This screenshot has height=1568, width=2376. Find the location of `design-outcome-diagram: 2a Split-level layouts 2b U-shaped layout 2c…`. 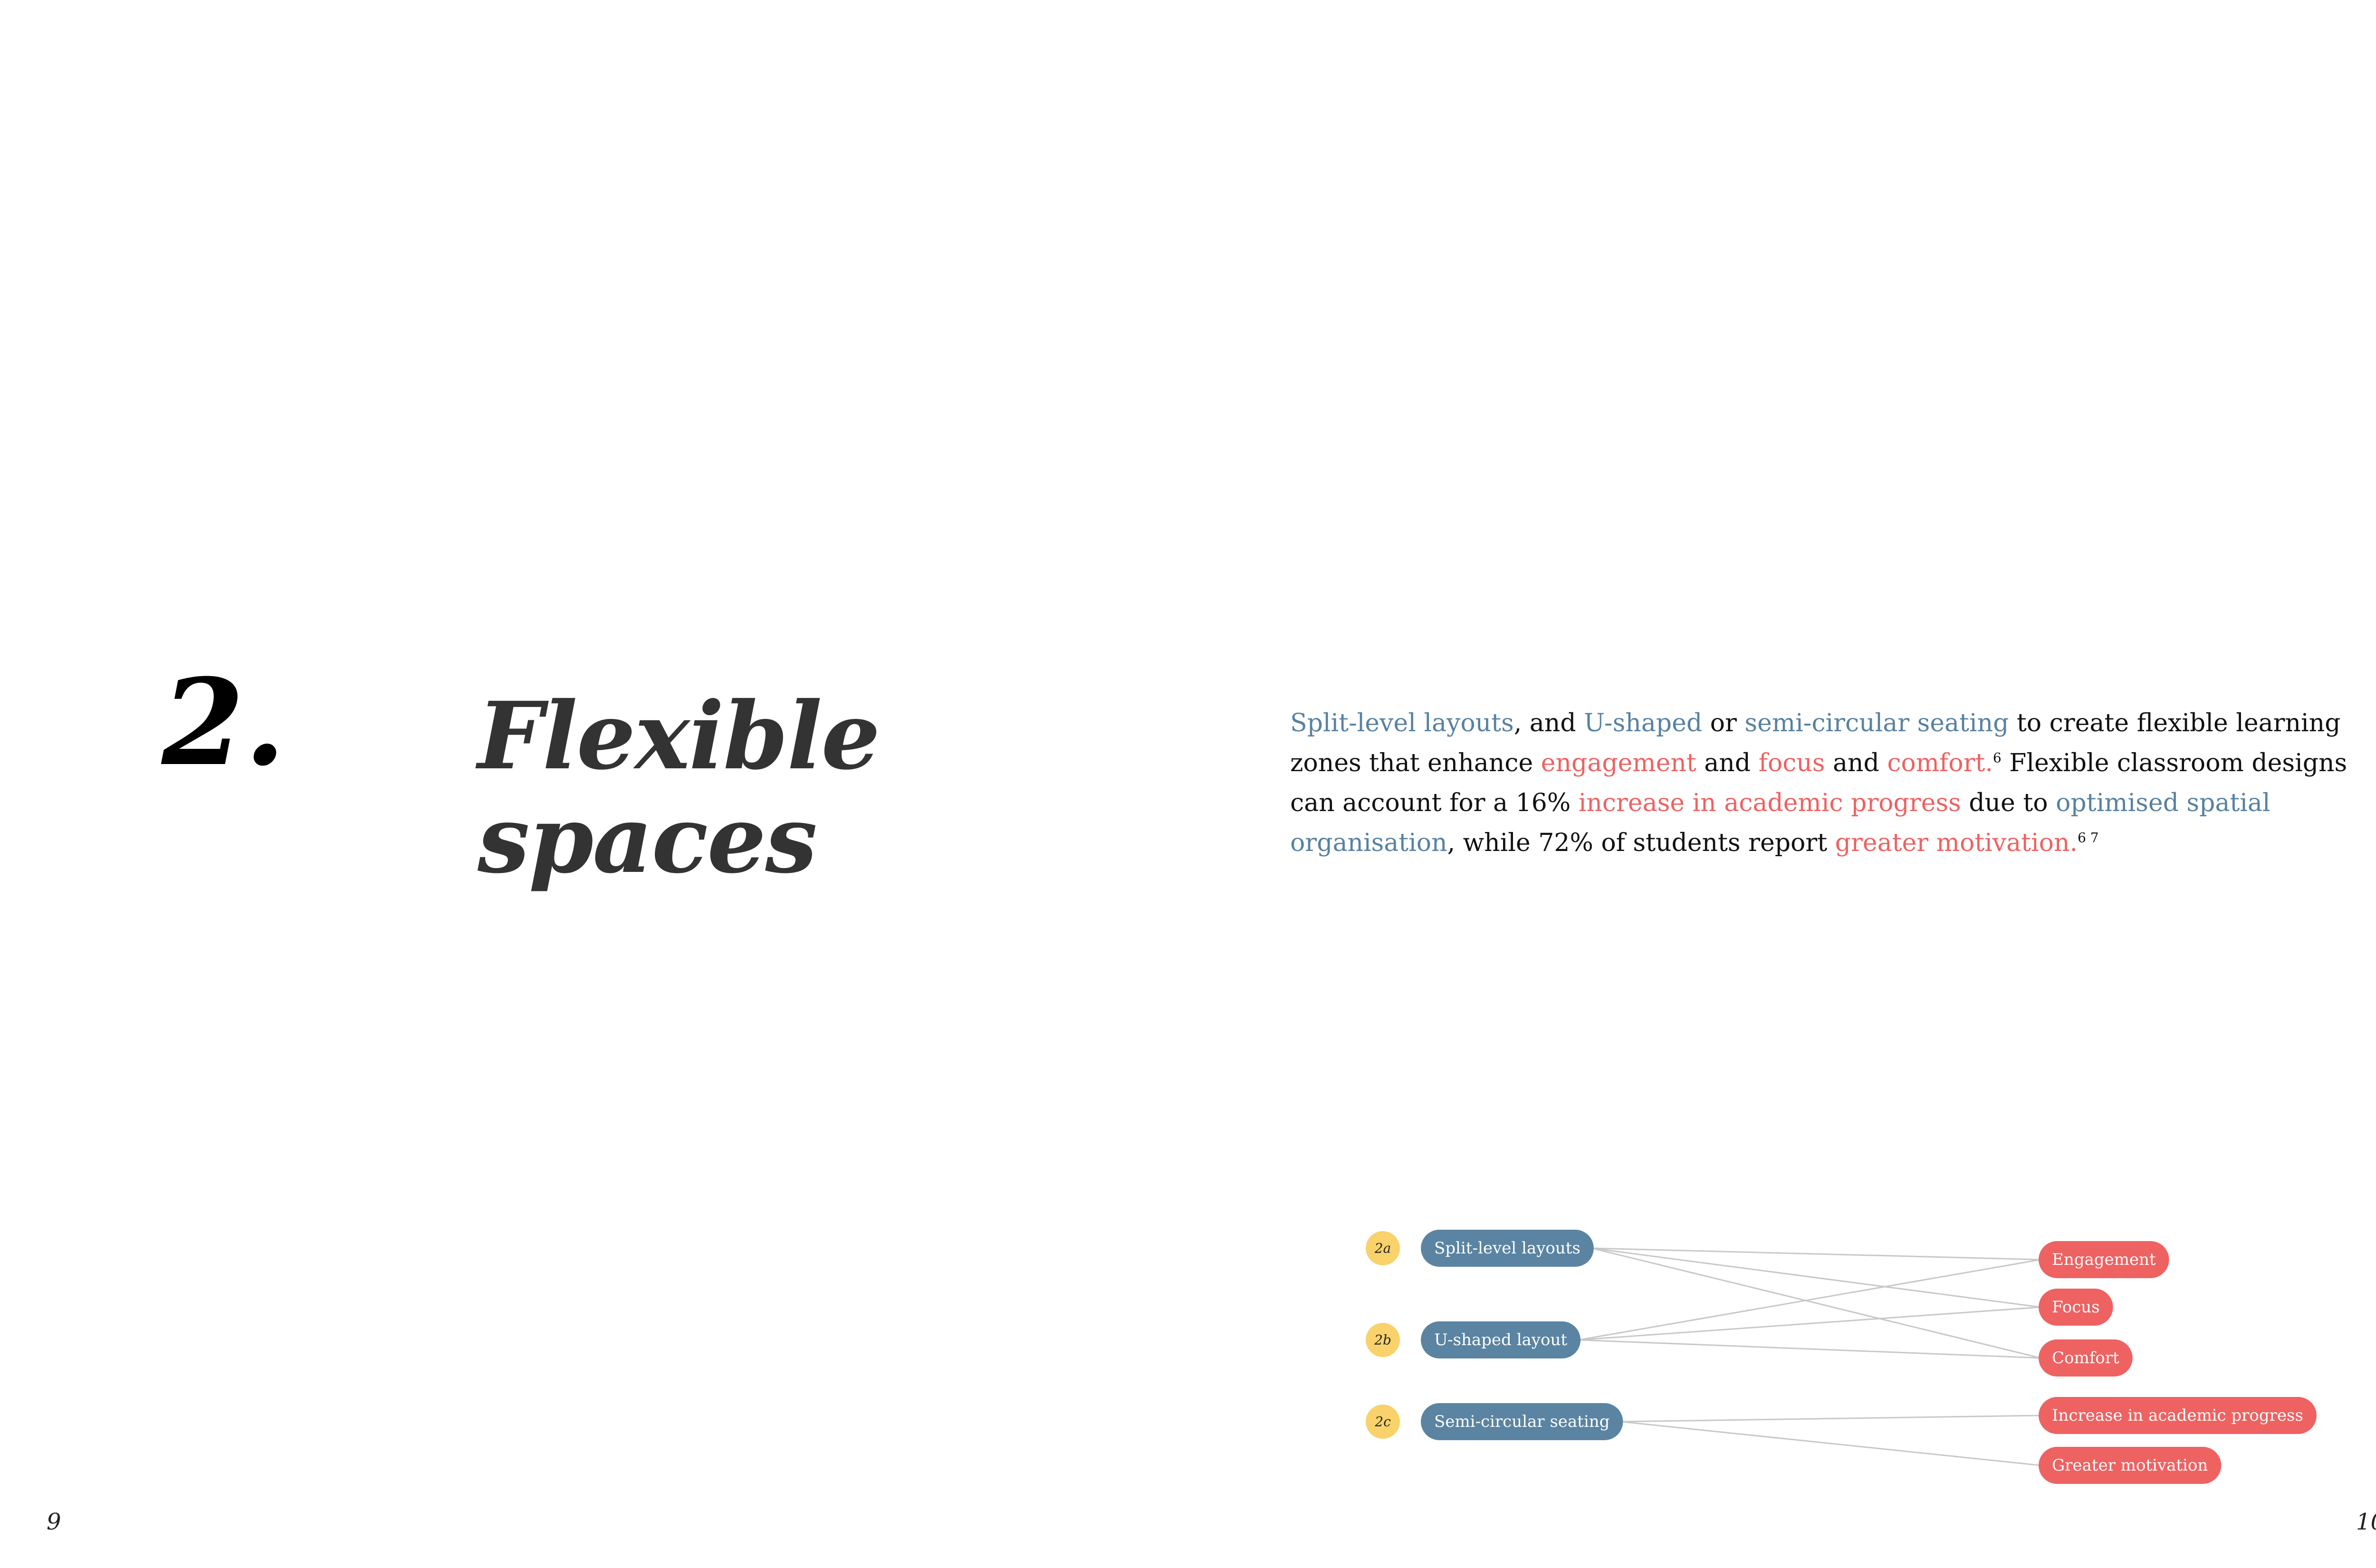

design-outcome-diagram: 2a Split-level layouts 2b U-shaped layout 2c… is located at coordinates (1841, 1357).